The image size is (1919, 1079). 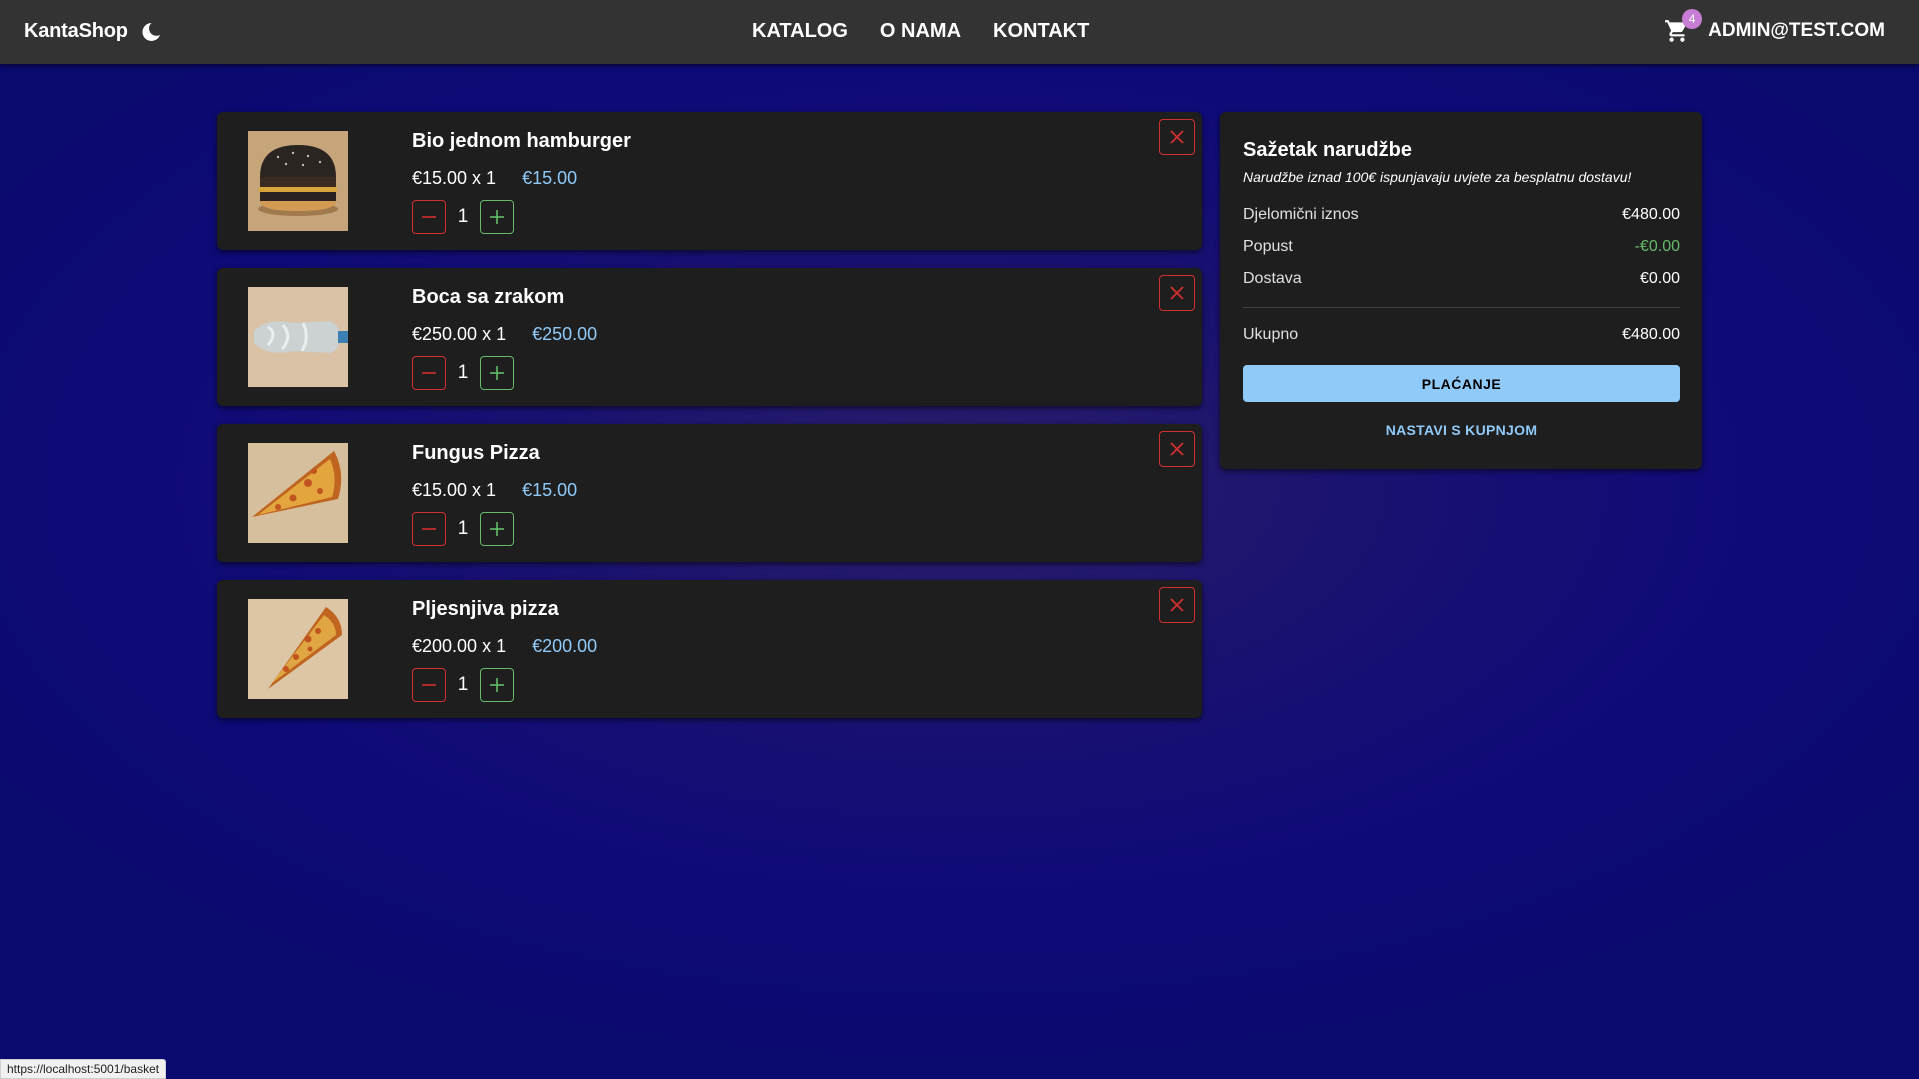 What do you see at coordinates (1651, 334) in the screenshot?
I see `total-value: €480.00` at bounding box center [1651, 334].